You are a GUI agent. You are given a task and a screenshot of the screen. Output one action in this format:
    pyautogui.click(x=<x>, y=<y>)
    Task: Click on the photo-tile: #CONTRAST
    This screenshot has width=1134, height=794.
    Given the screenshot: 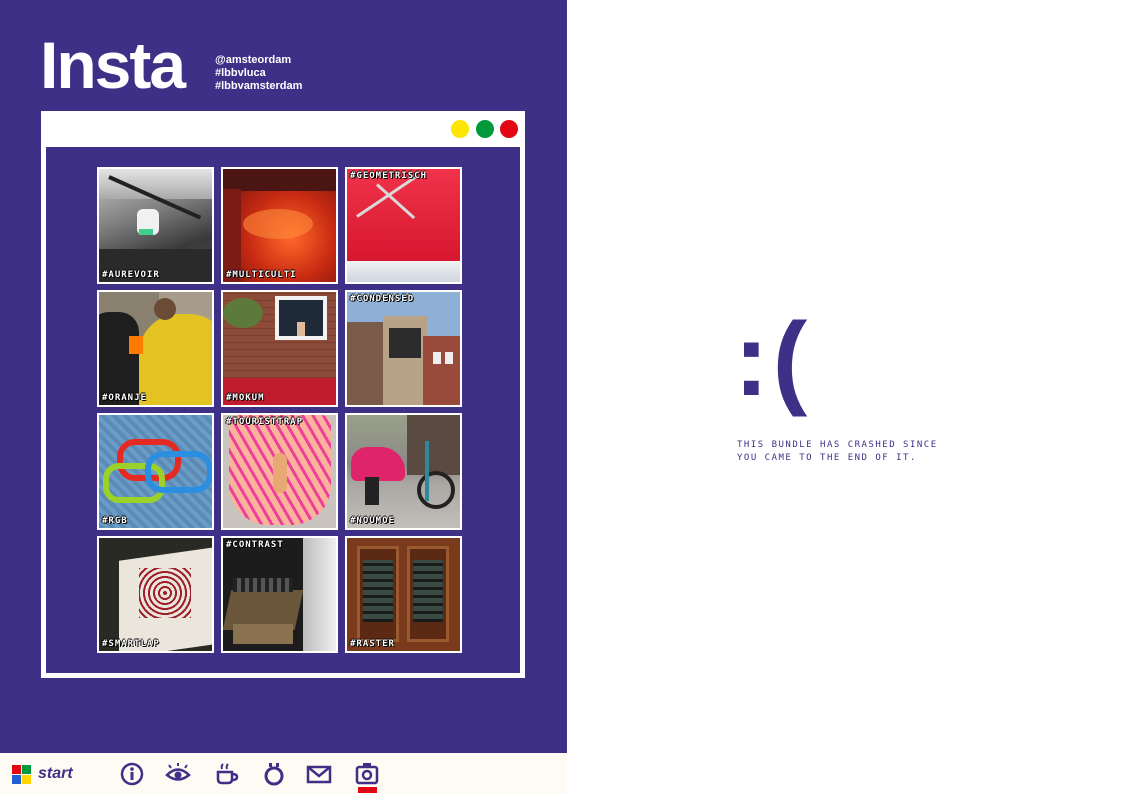 What is the action you would take?
    pyautogui.click(x=279, y=594)
    